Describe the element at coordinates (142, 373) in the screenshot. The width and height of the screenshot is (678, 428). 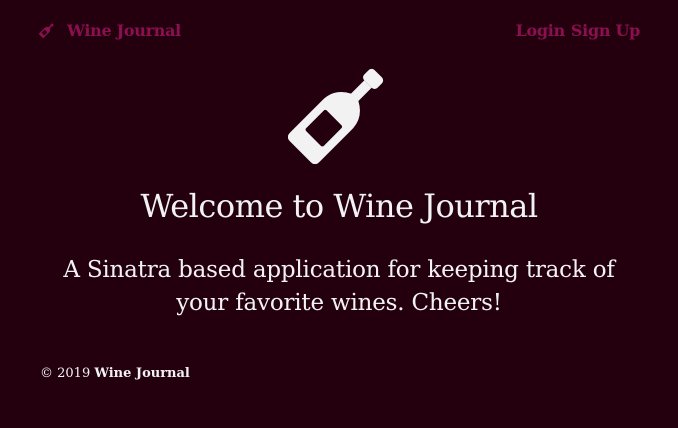
I see `footer-brand: Wine Journal` at that location.